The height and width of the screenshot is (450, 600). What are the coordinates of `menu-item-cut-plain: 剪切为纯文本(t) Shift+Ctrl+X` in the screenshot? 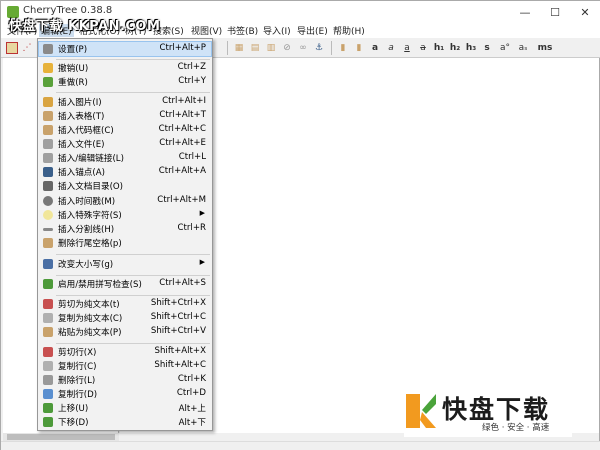 It's located at (125, 304).